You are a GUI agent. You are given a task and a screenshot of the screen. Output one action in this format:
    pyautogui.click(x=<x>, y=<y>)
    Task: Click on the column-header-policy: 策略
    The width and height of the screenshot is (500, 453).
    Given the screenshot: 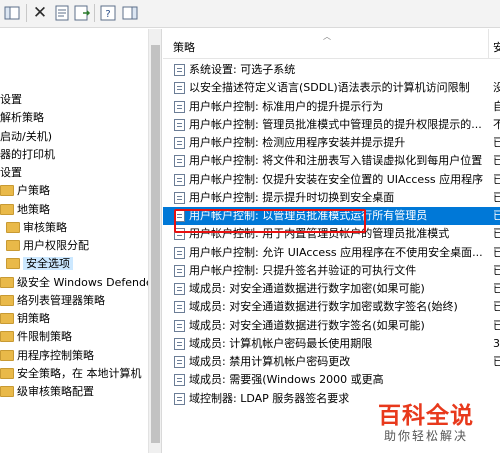 What is the action you would take?
    pyautogui.click(x=184, y=47)
    